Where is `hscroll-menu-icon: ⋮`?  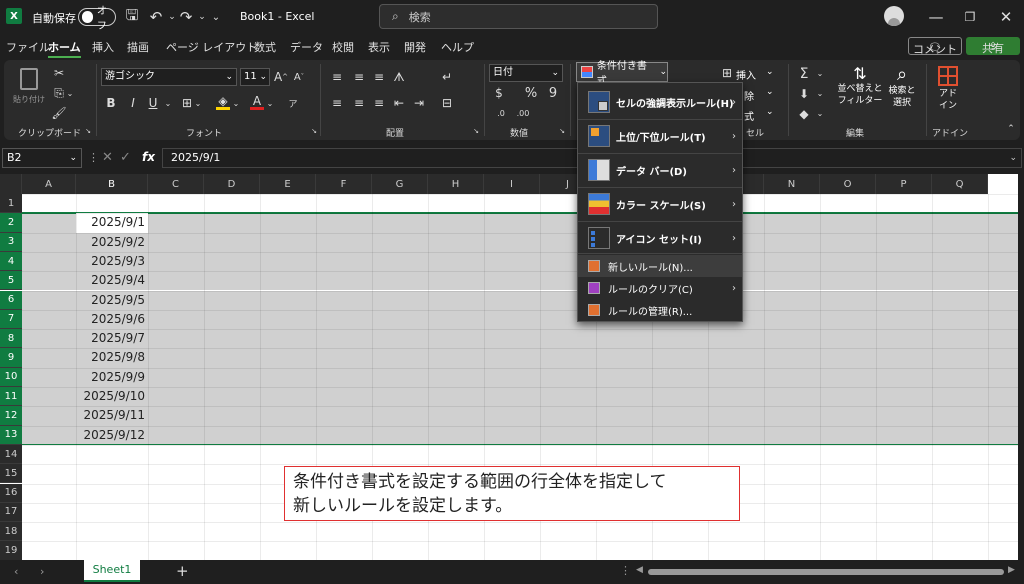
hscroll-menu-icon: ⋮ is located at coordinates (625, 570).